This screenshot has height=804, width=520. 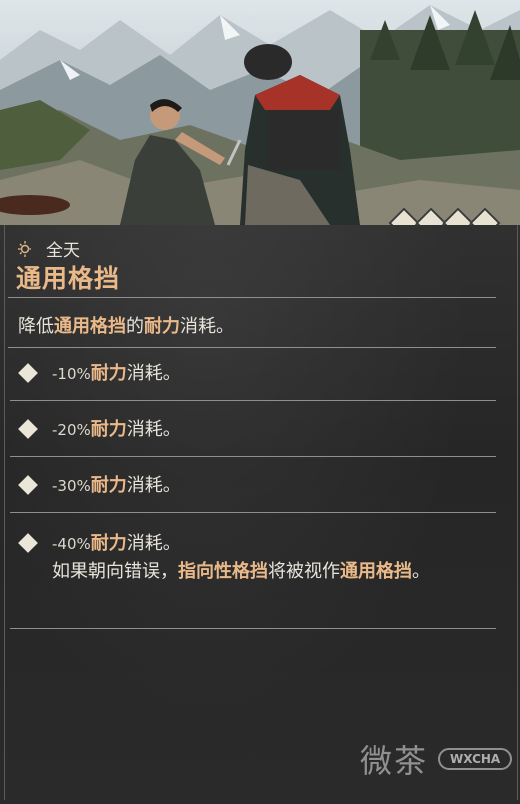 What do you see at coordinates (436, 759) in the screenshot?
I see `watermark: 微茶 WXCHA` at bounding box center [436, 759].